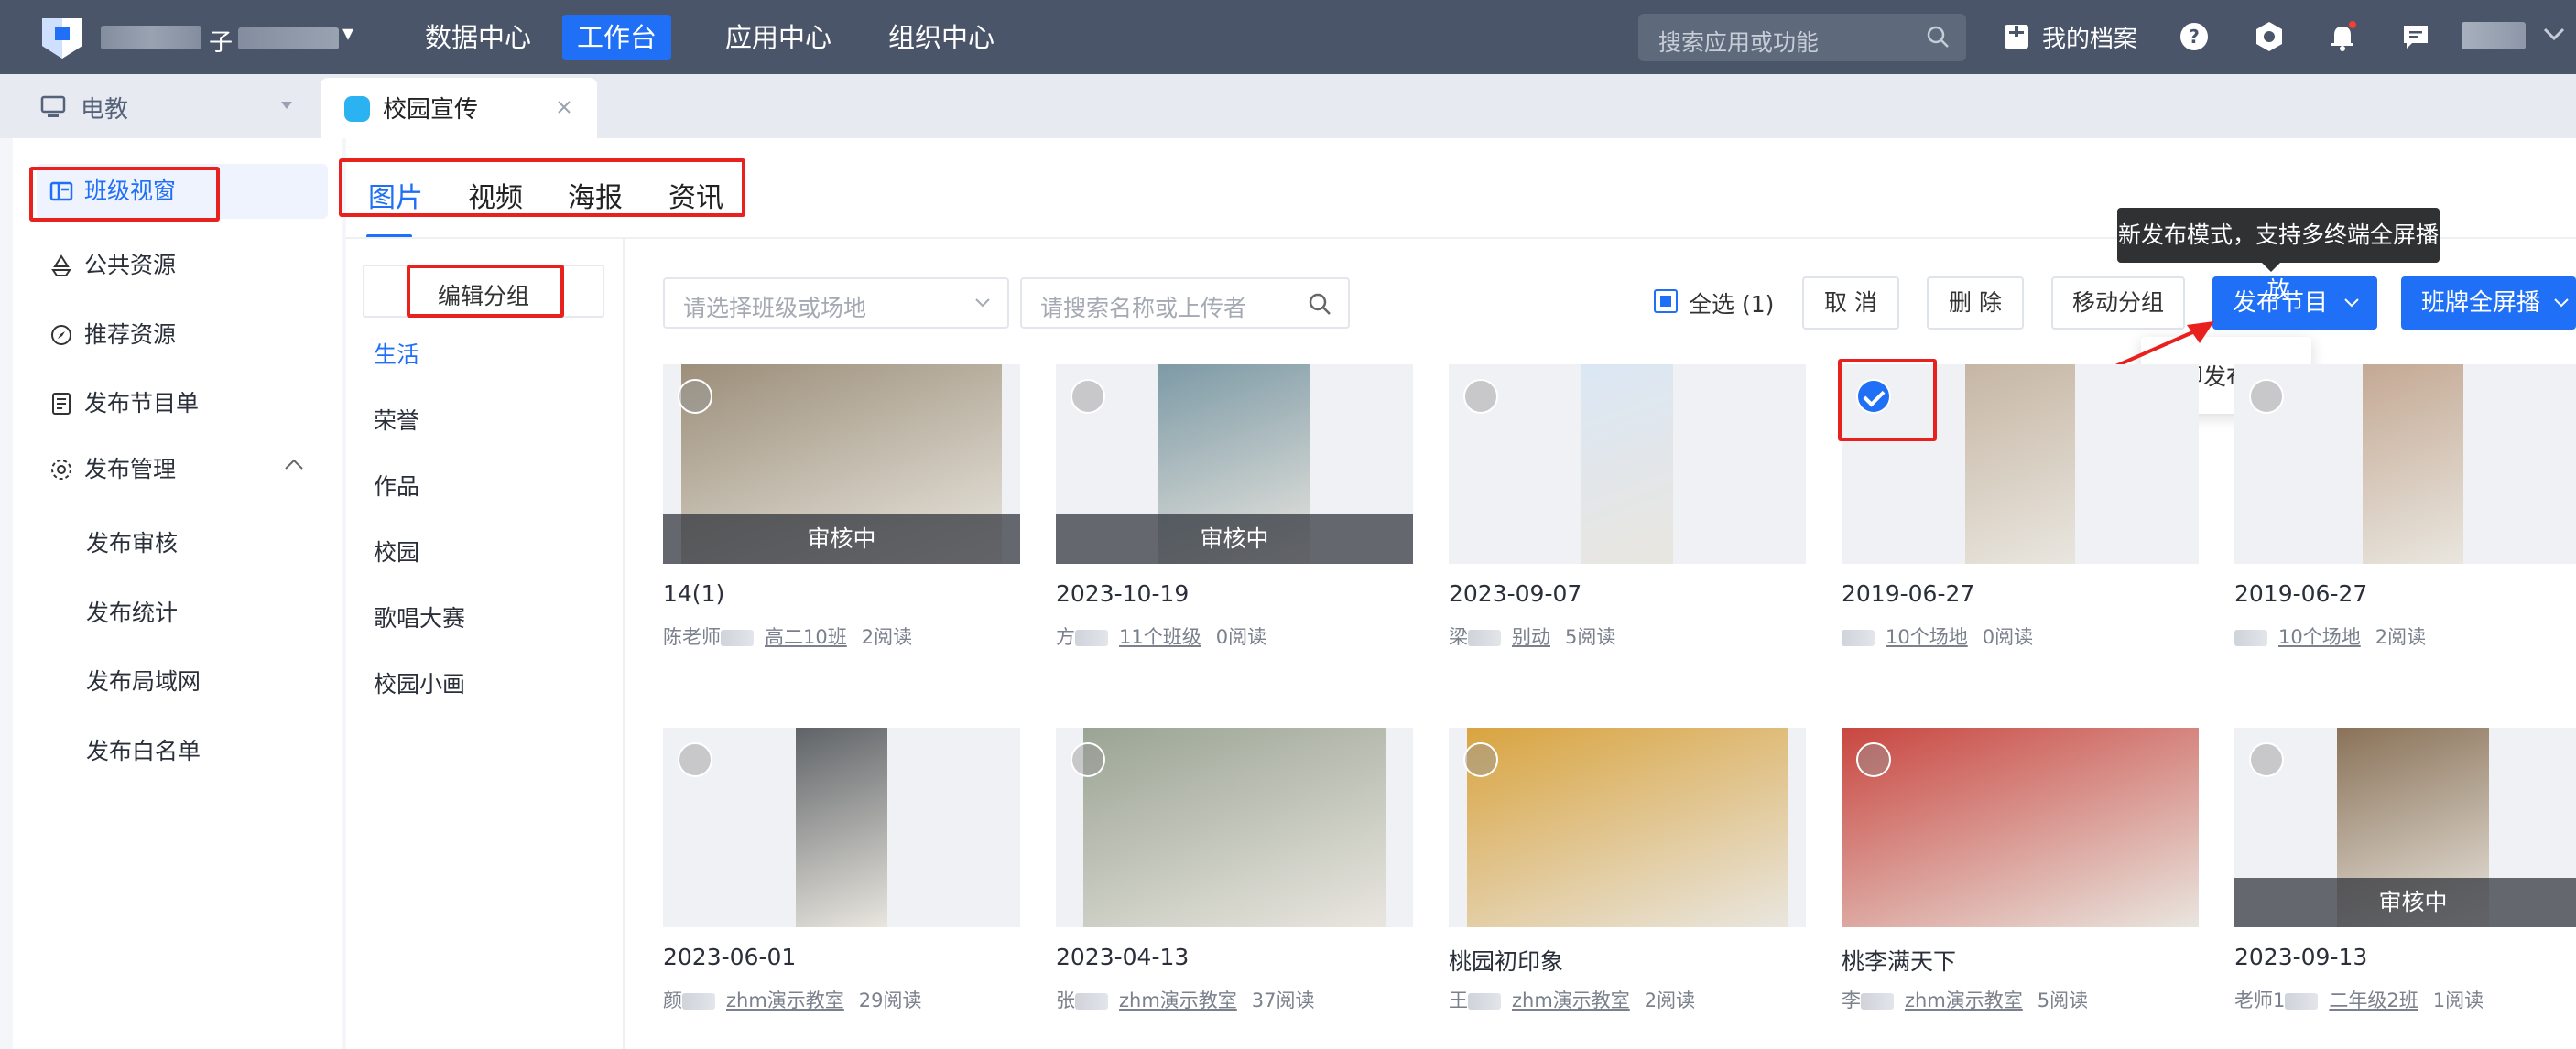 The image size is (2576, 1049). Describe the element at coordinates (396, 551) in the screenshot. I see `group-item-campus: 校园` at that location.